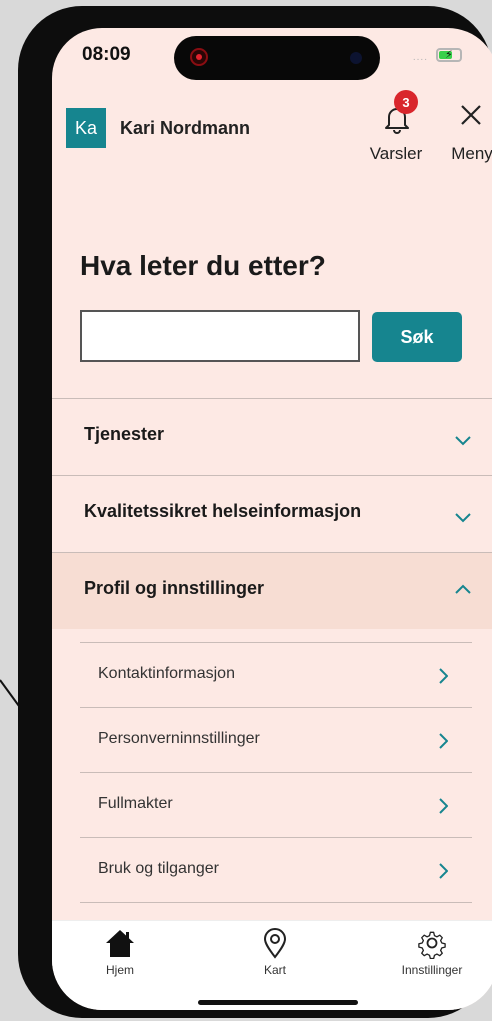  Describe the element at coordinates (106, 54) in the screenshot. I see `status-time: 08:09` at that location.